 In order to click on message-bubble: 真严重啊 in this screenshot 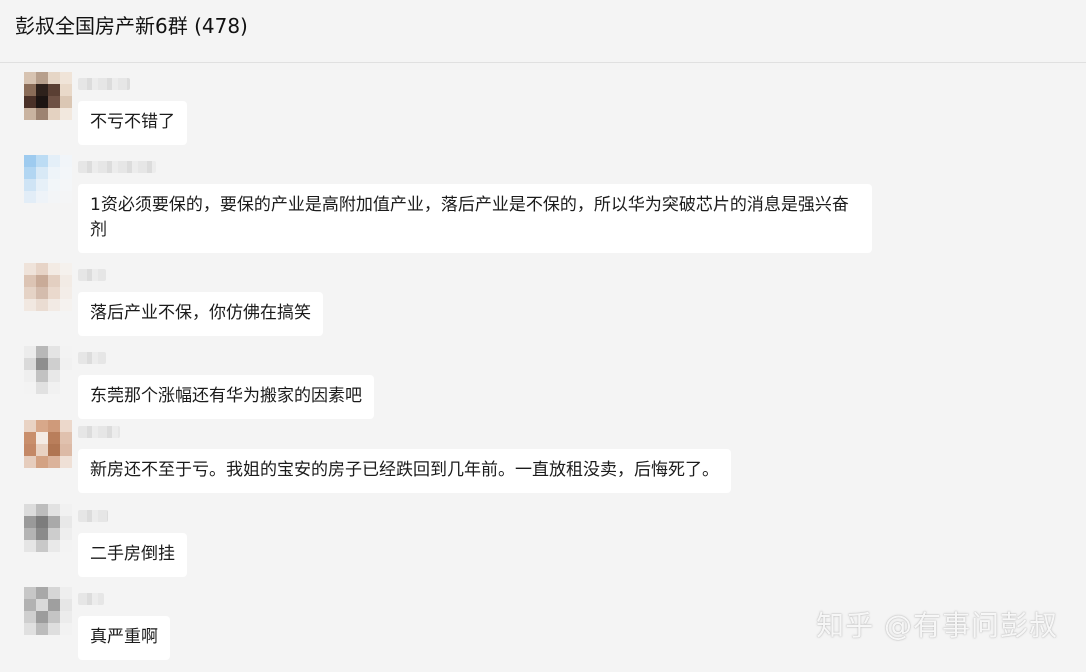, I will do `click(124, 638)`.